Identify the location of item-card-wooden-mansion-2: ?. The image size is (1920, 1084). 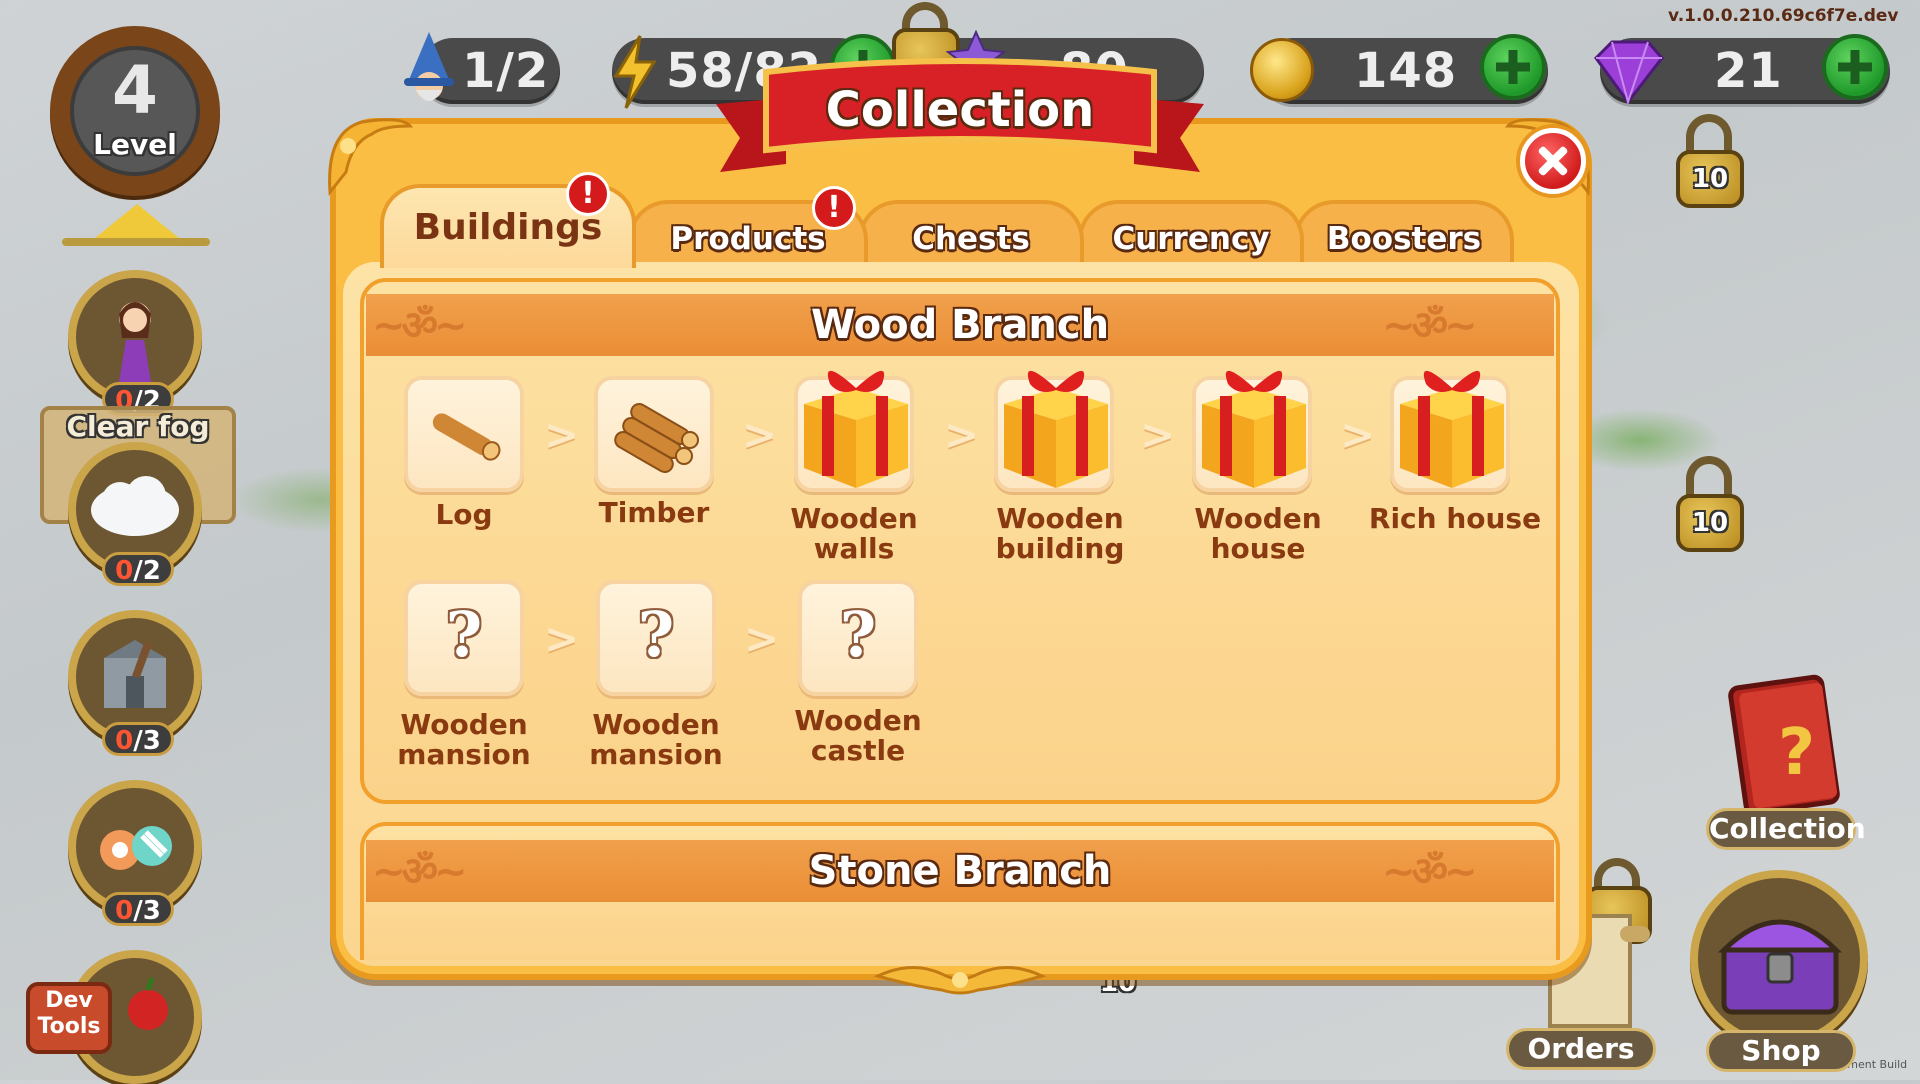
(656, 638).